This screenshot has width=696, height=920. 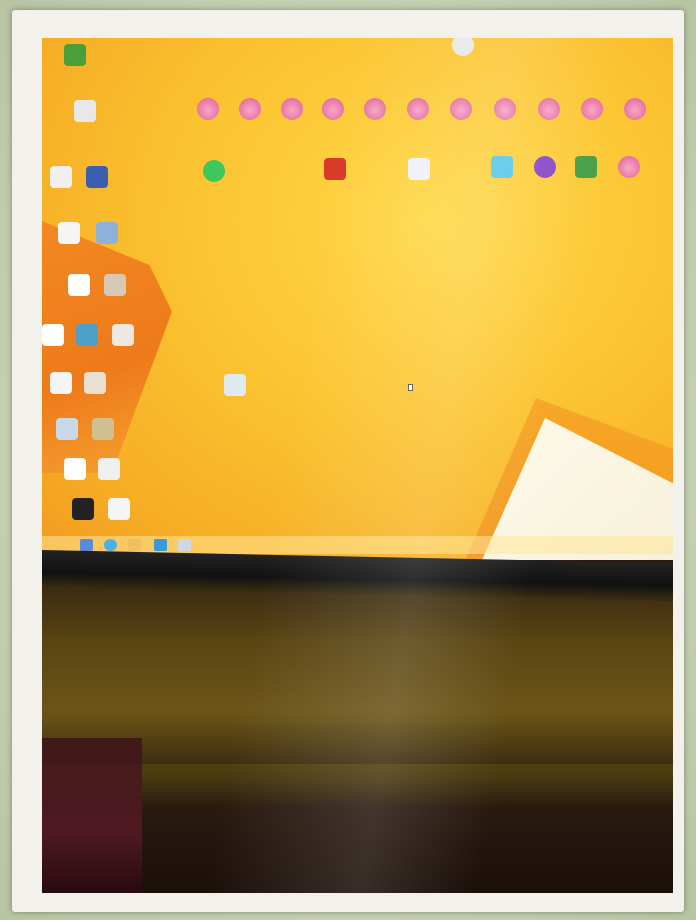 What do you see at coordinates (335, 169) in the screenshot?
I see `office-icon` at bounding box center [335, 169].